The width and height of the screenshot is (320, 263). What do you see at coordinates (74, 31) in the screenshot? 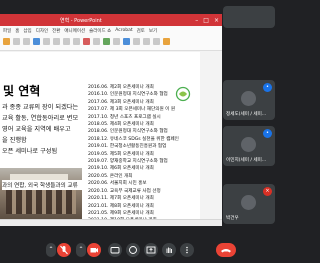
I see `tab-animations: 애니메이션` at bounding box center [74, 31].